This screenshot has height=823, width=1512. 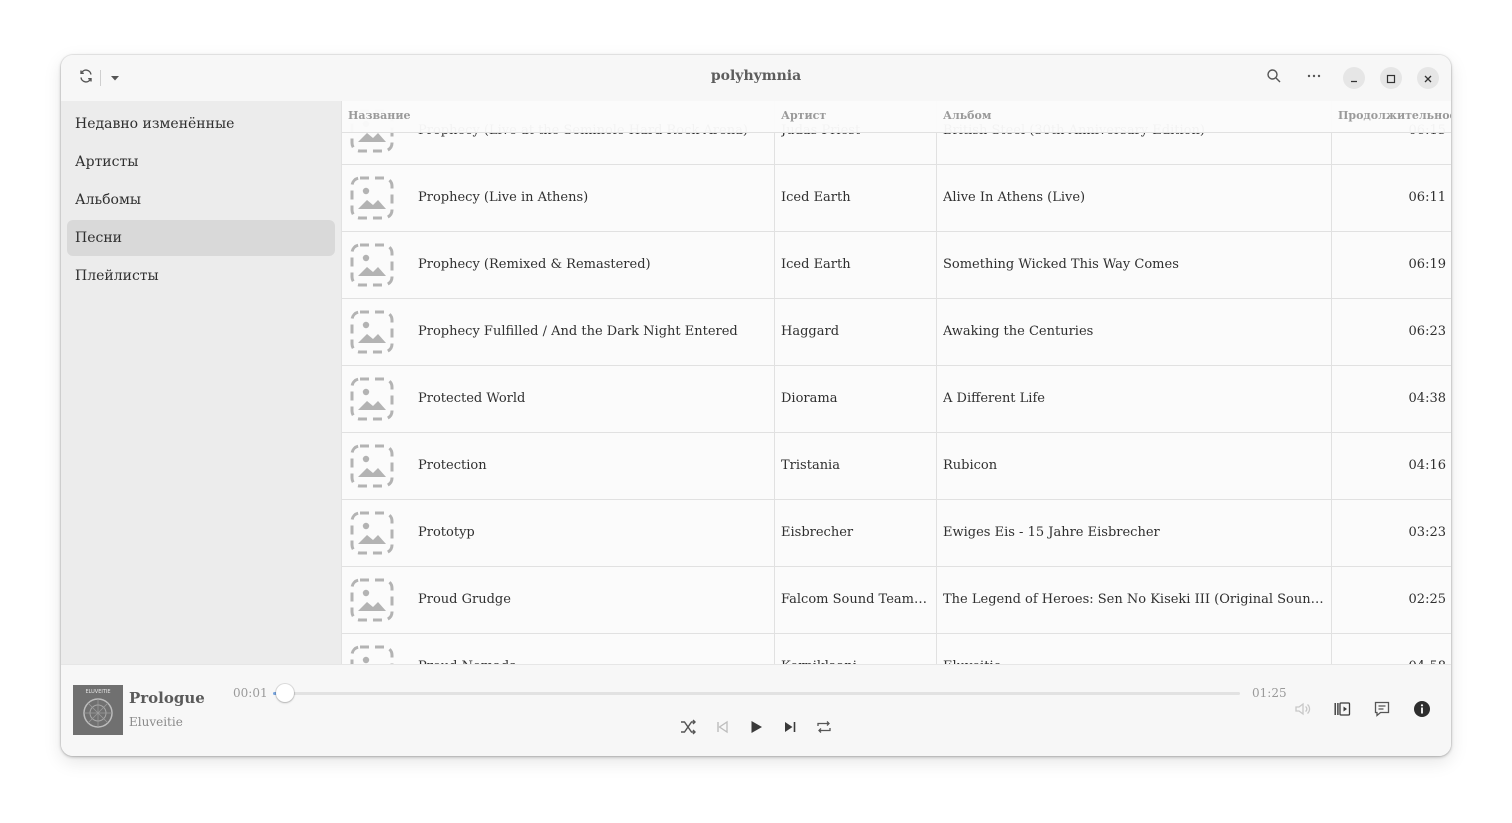 What do you see at coordinates (379, 116) in the screenshot?
I see `column-header-title: Название` at bounding box center [379, 116].